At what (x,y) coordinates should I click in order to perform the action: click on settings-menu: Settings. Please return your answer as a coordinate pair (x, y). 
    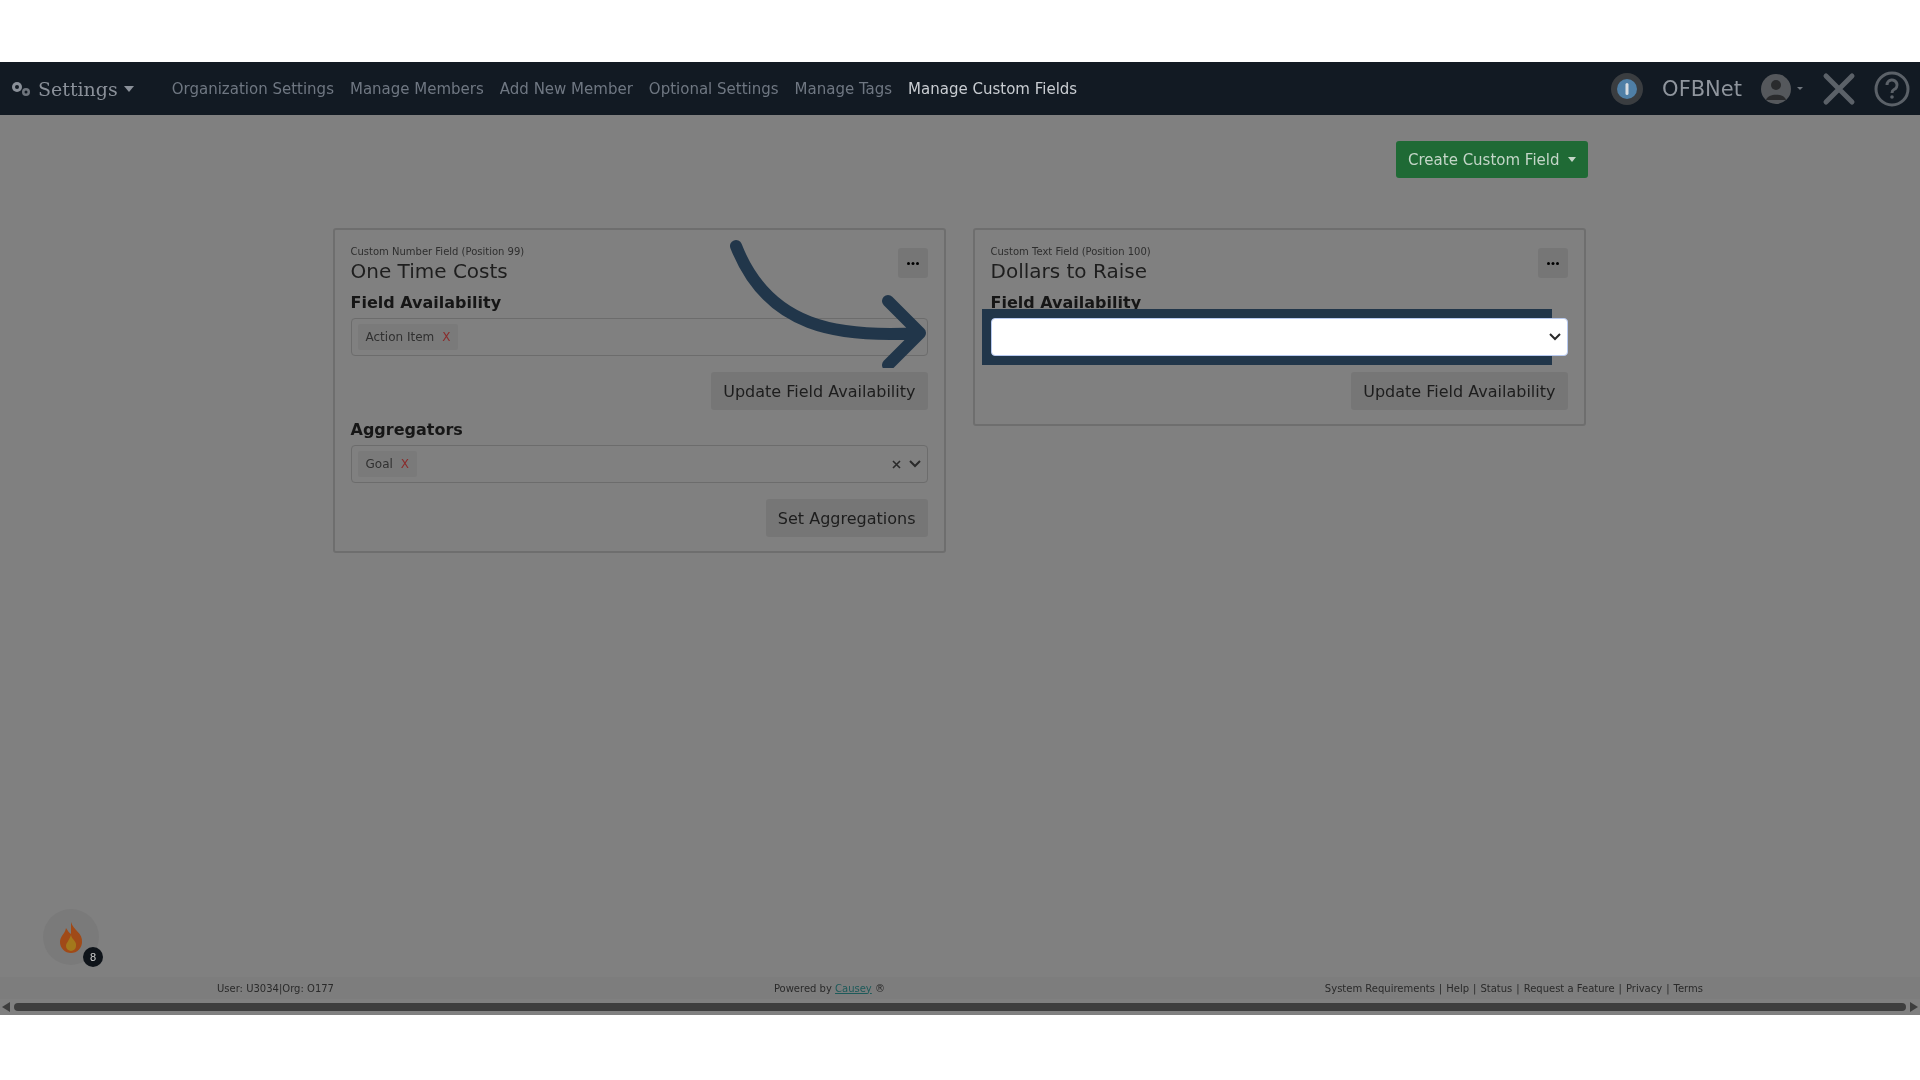
    Looking at the image, I should click on (72, 88).